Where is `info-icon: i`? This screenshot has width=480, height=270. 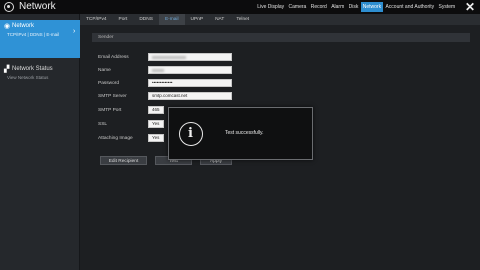
info-icon: i is located at coordinates (191, 134).